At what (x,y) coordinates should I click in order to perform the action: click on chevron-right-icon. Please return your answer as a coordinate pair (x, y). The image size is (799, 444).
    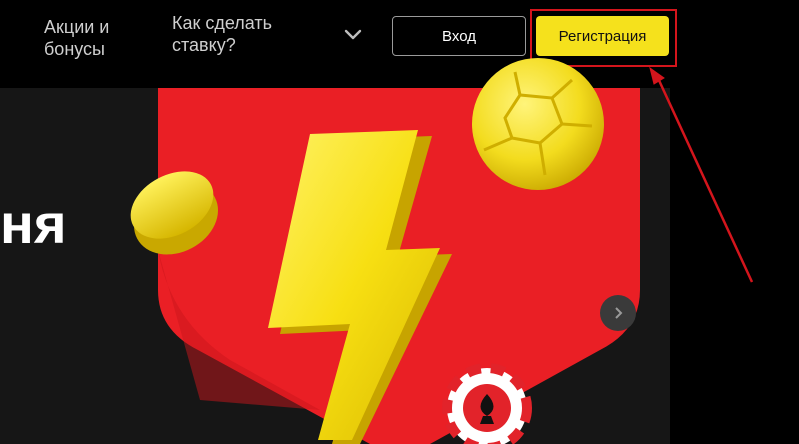
    Looking at the image, I should click on (619, 313).